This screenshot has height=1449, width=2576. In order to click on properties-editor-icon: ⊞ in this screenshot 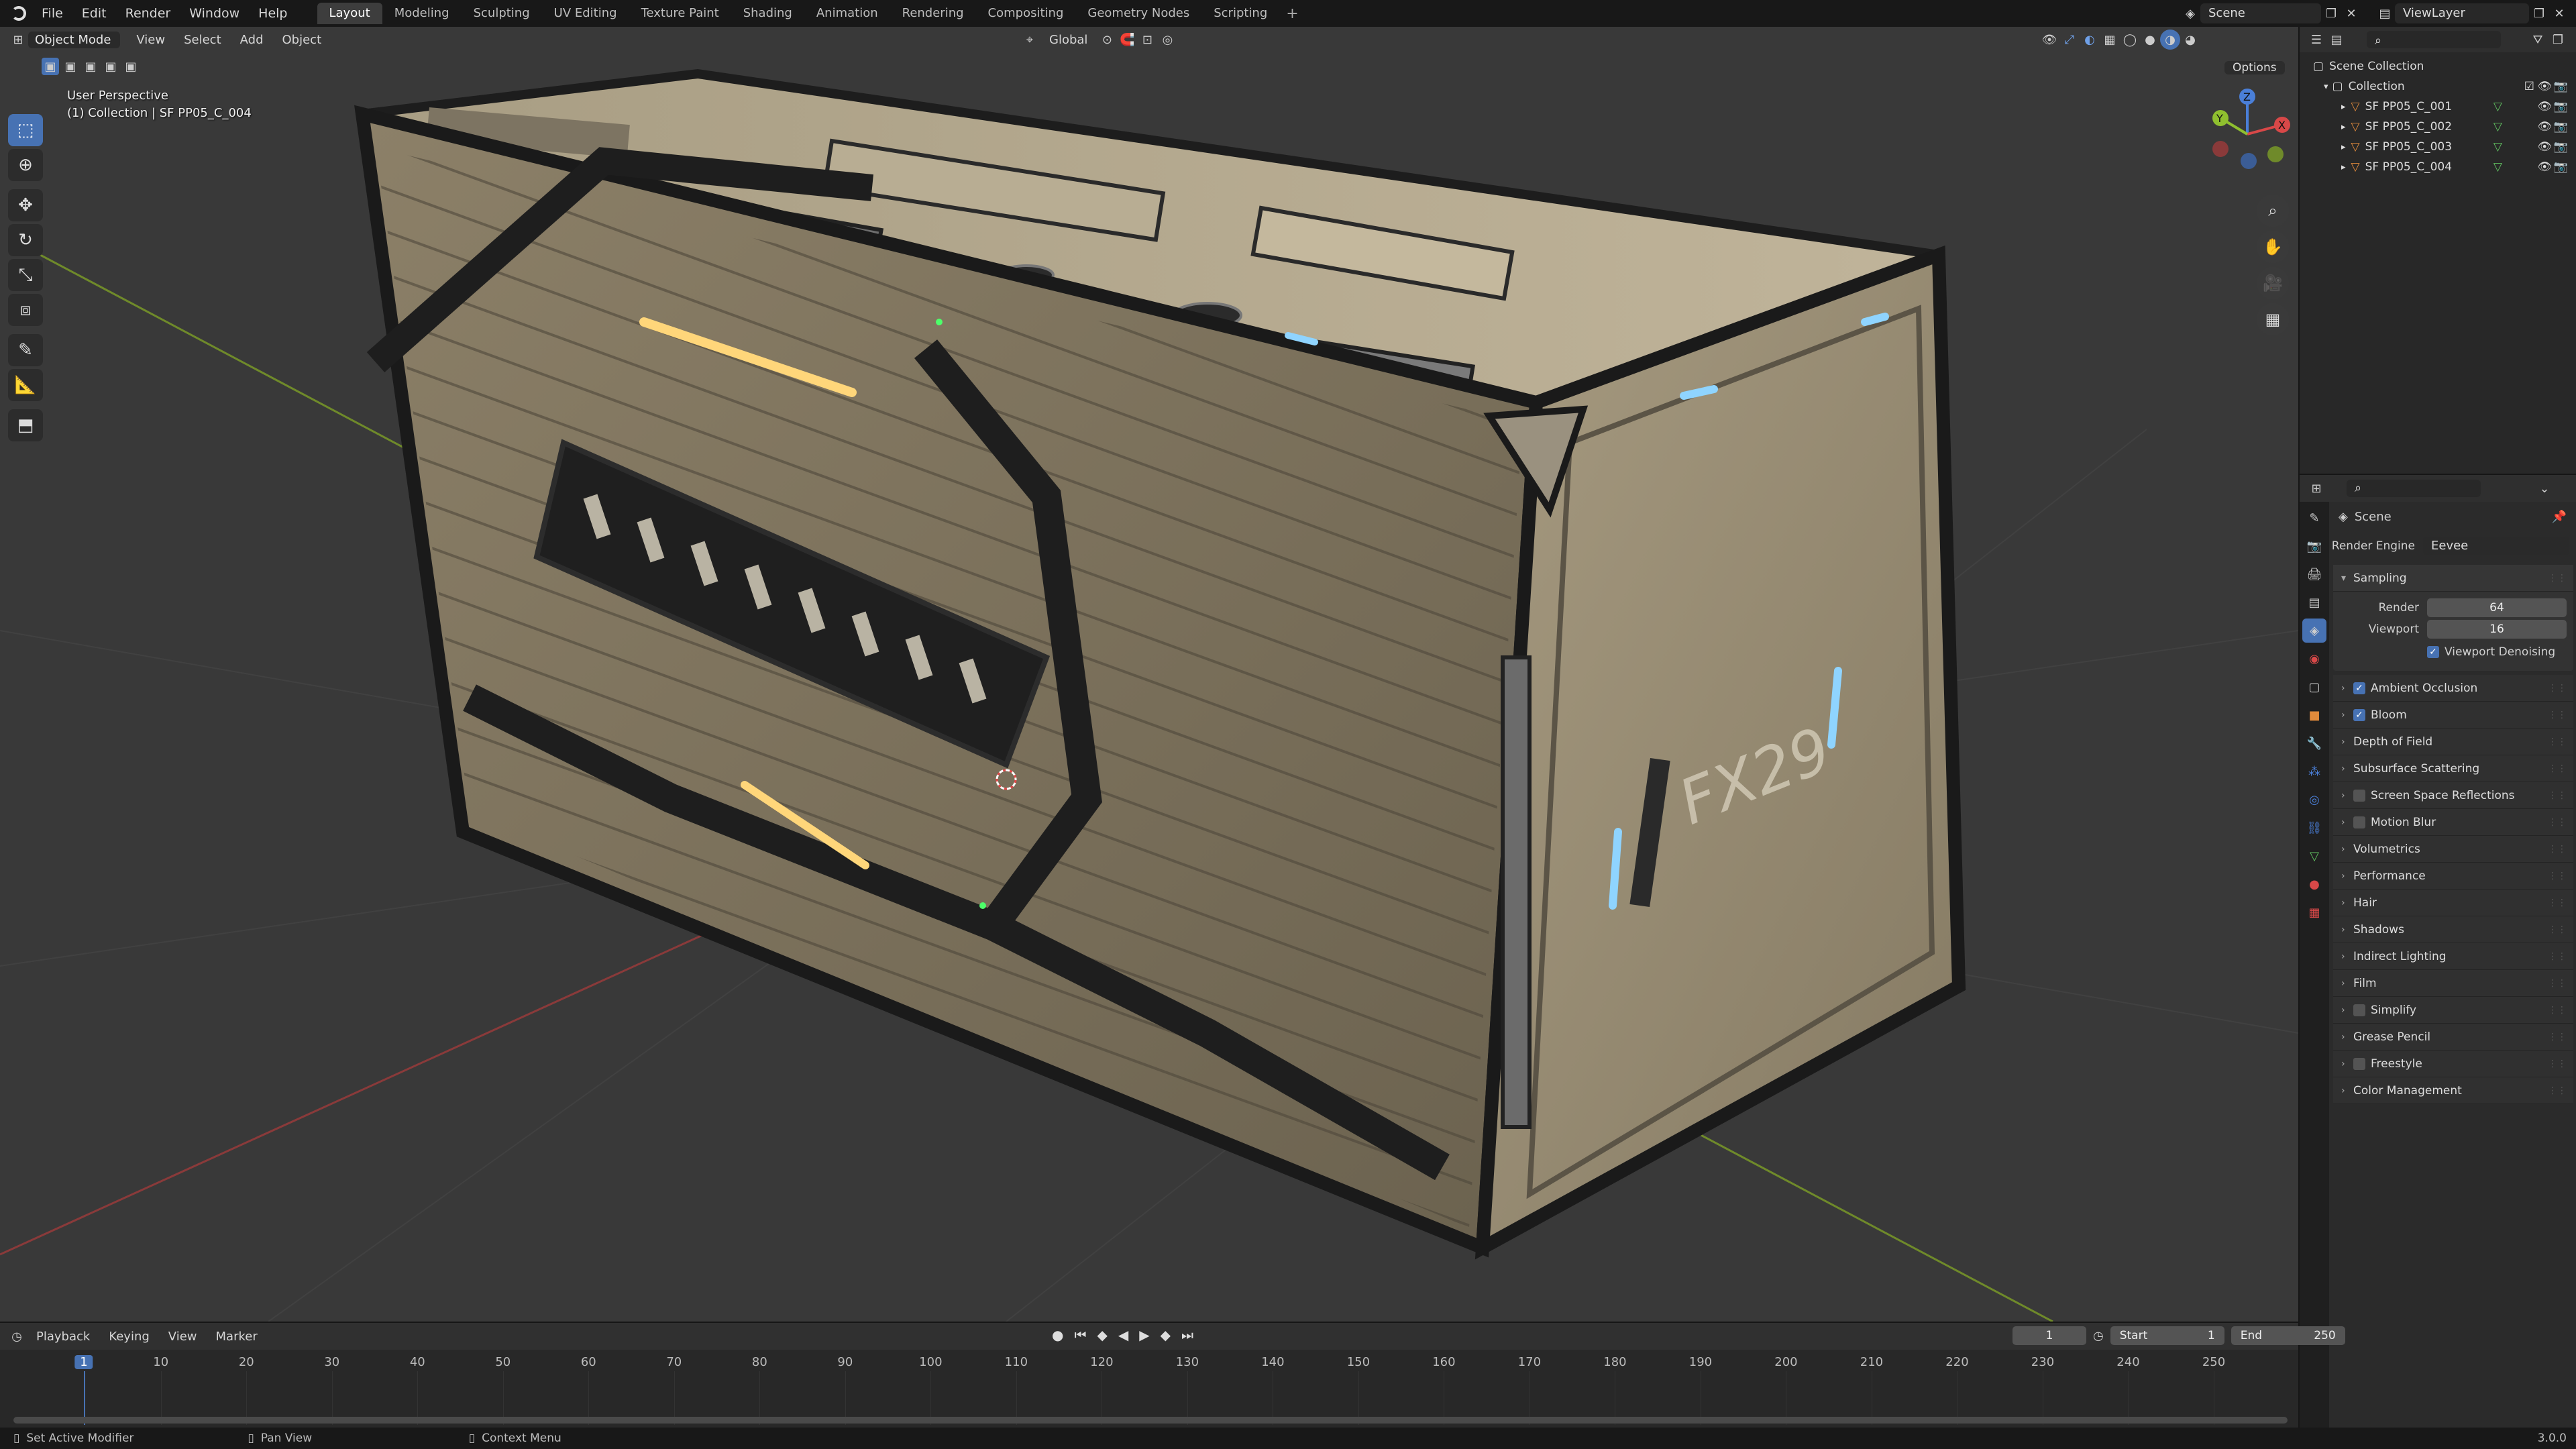, I will do `click(2316, 488)`.